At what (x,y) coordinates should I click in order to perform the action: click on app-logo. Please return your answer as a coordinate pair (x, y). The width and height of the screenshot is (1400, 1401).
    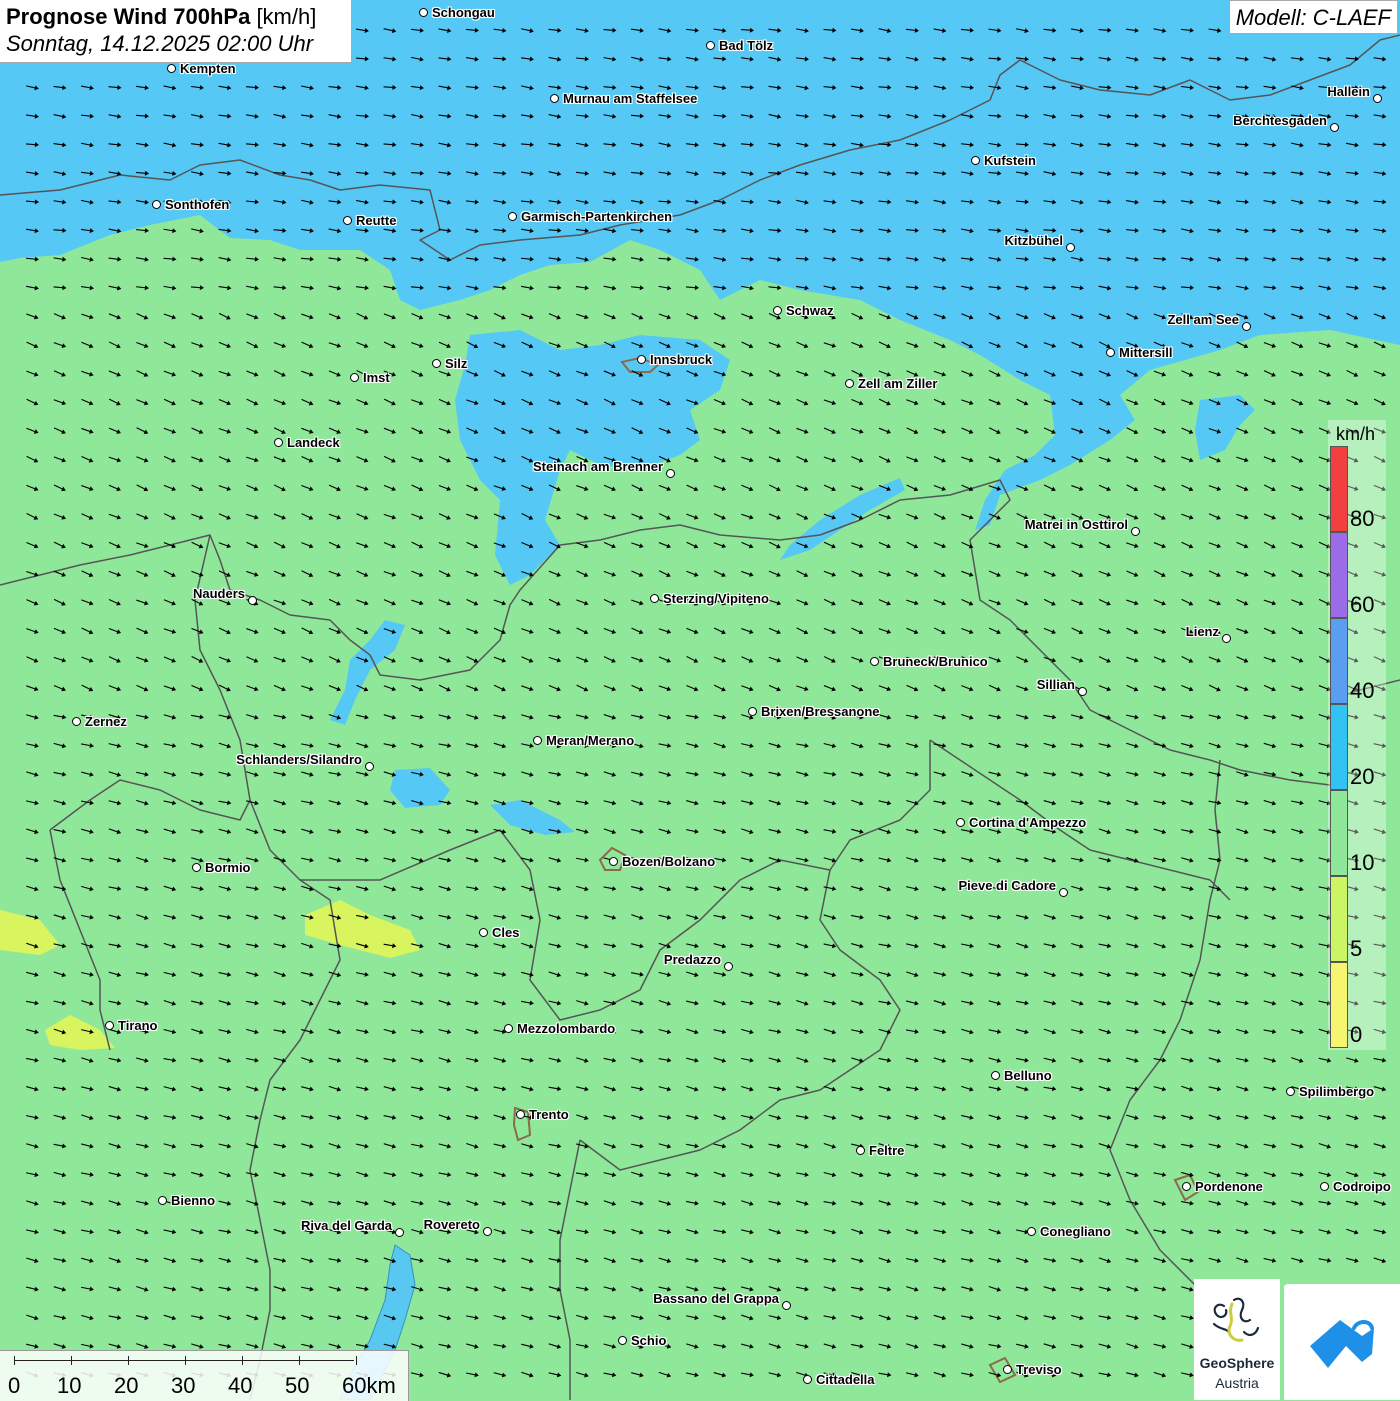
    Looking at the image, I should click on (1342, 1342).